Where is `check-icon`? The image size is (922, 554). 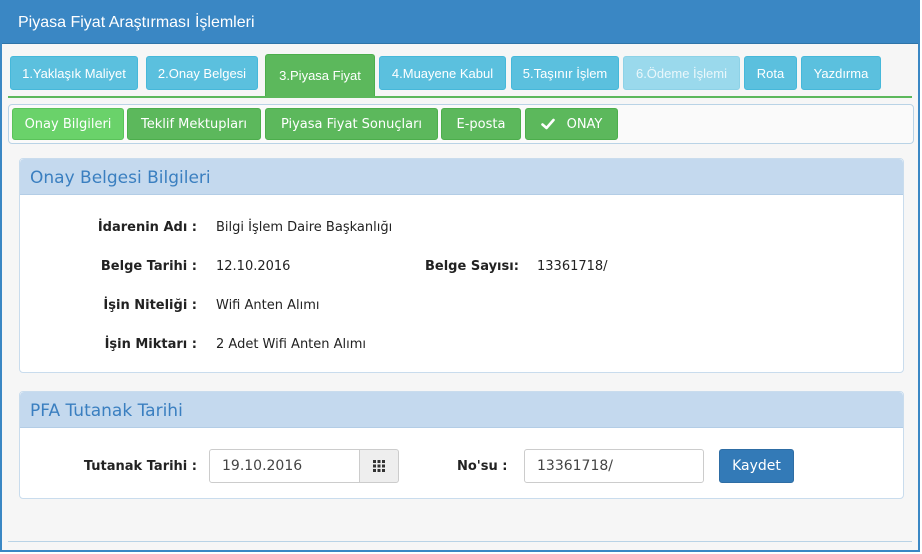
check-icon is located at coordinates (547, 124).